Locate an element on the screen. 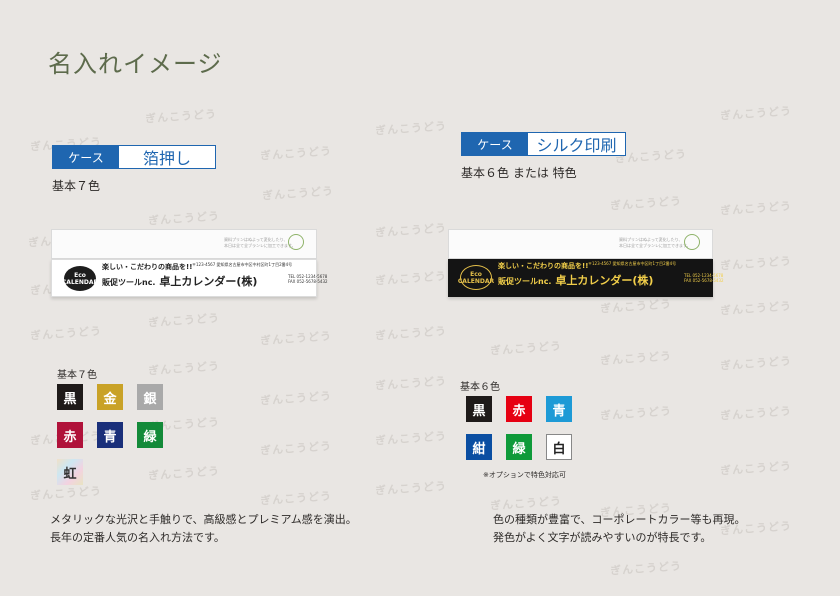 The image size is (840, 596). method-name: シルク印刷 is located at coordinates (576, 145).